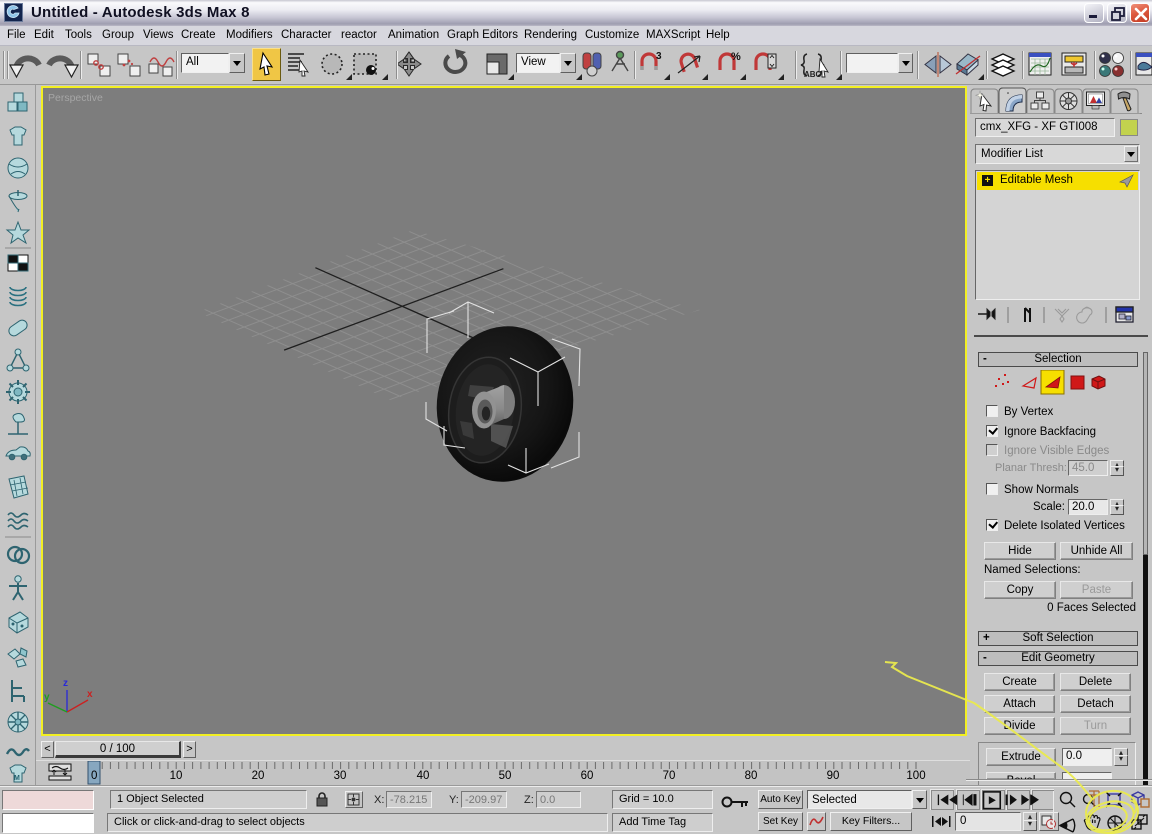 This screenshot has height=834, width=1152. What do you see at coordinates (94, 776) in the screenshot?
I see `svg-text: 0` at bounding box center [94, 776].